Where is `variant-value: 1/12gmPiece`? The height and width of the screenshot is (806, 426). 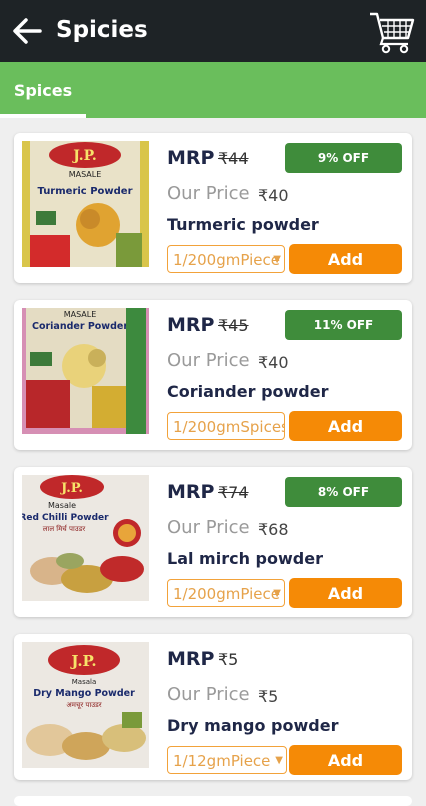
variant-value: 1/12gmPiece is located at coordinates (222, 761).